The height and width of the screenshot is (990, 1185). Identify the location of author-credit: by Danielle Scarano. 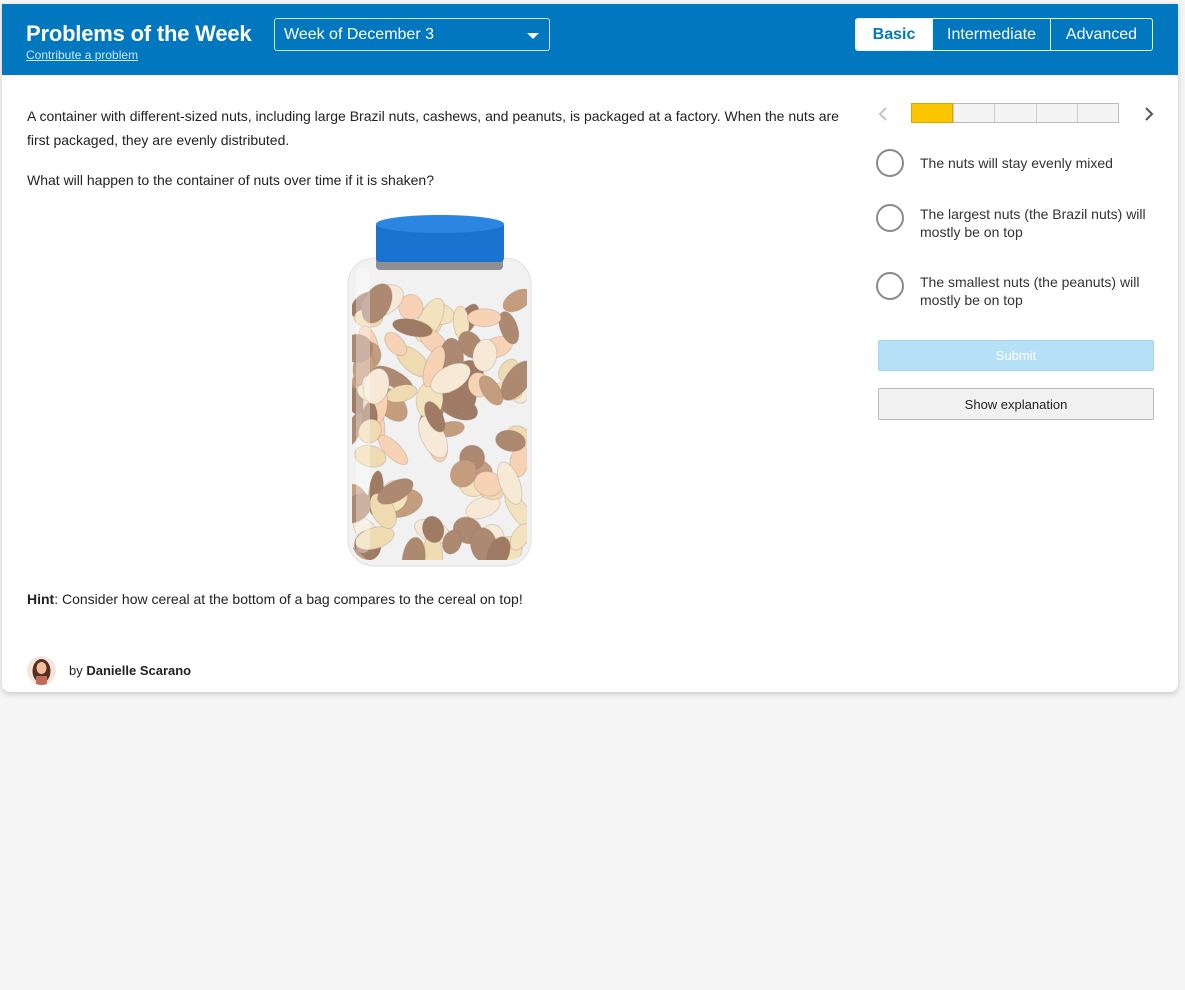
(109, 670).